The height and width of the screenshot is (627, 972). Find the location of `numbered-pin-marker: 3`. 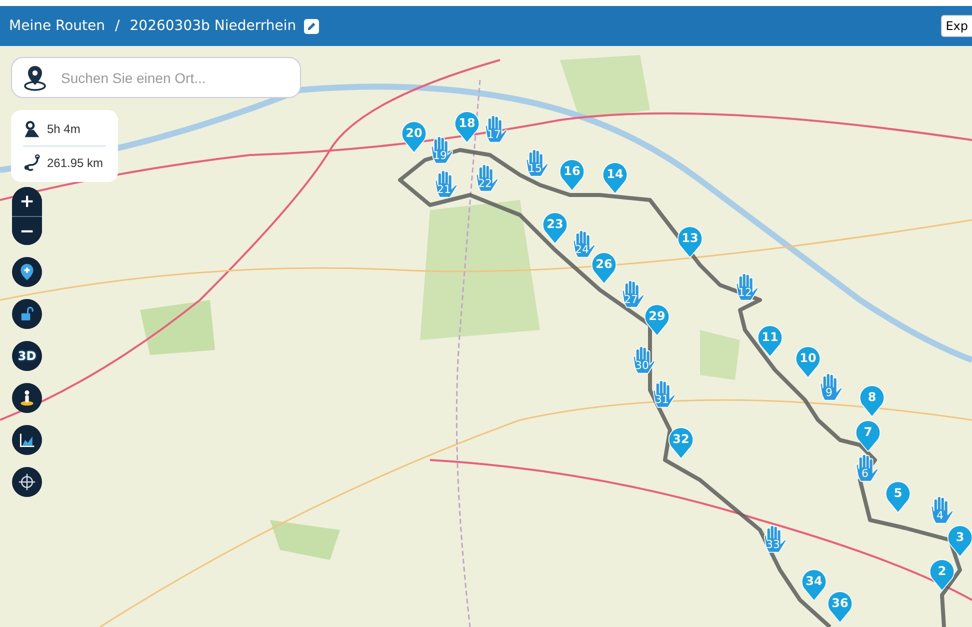

numbered-pin-marker: 3 is located at coordinates (959, 541).